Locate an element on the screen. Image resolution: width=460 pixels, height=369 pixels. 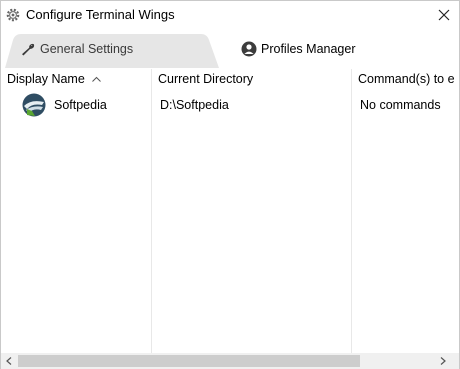
tab-profiles-manager: Profiles Manager is located at coordinates (298, 49).